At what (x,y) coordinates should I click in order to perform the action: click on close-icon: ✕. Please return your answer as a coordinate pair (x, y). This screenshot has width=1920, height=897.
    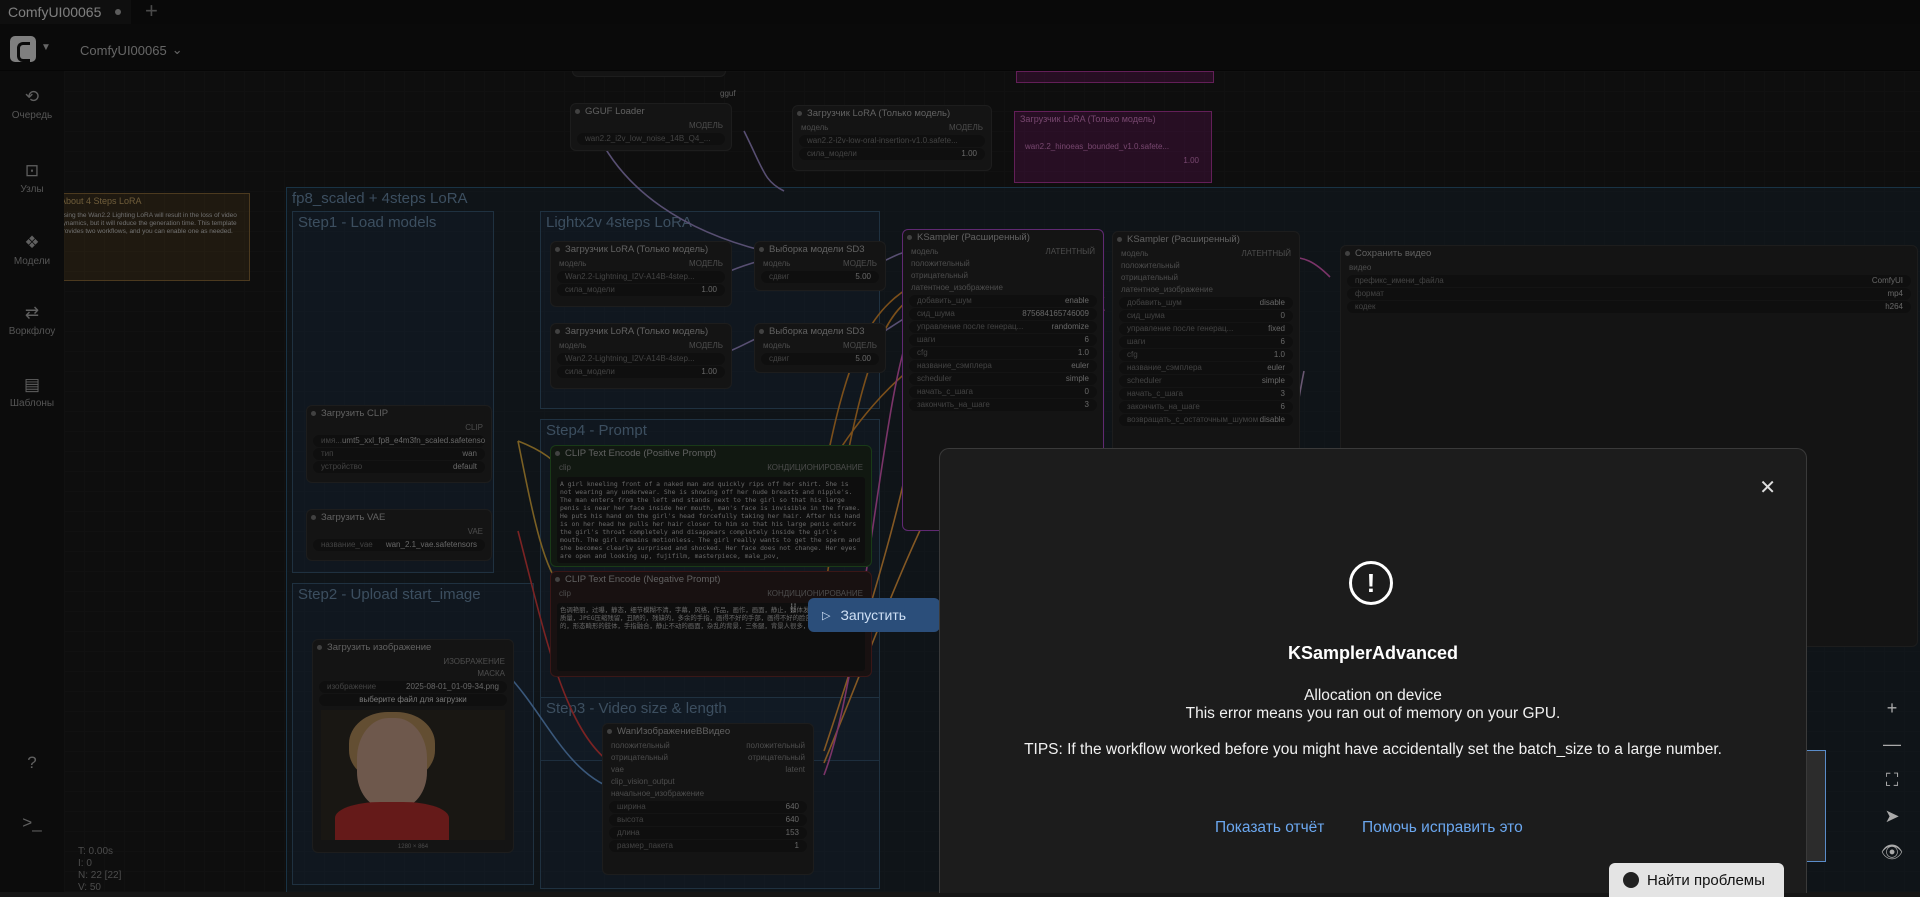
    Looking at the image, I should click on (1767, 487).